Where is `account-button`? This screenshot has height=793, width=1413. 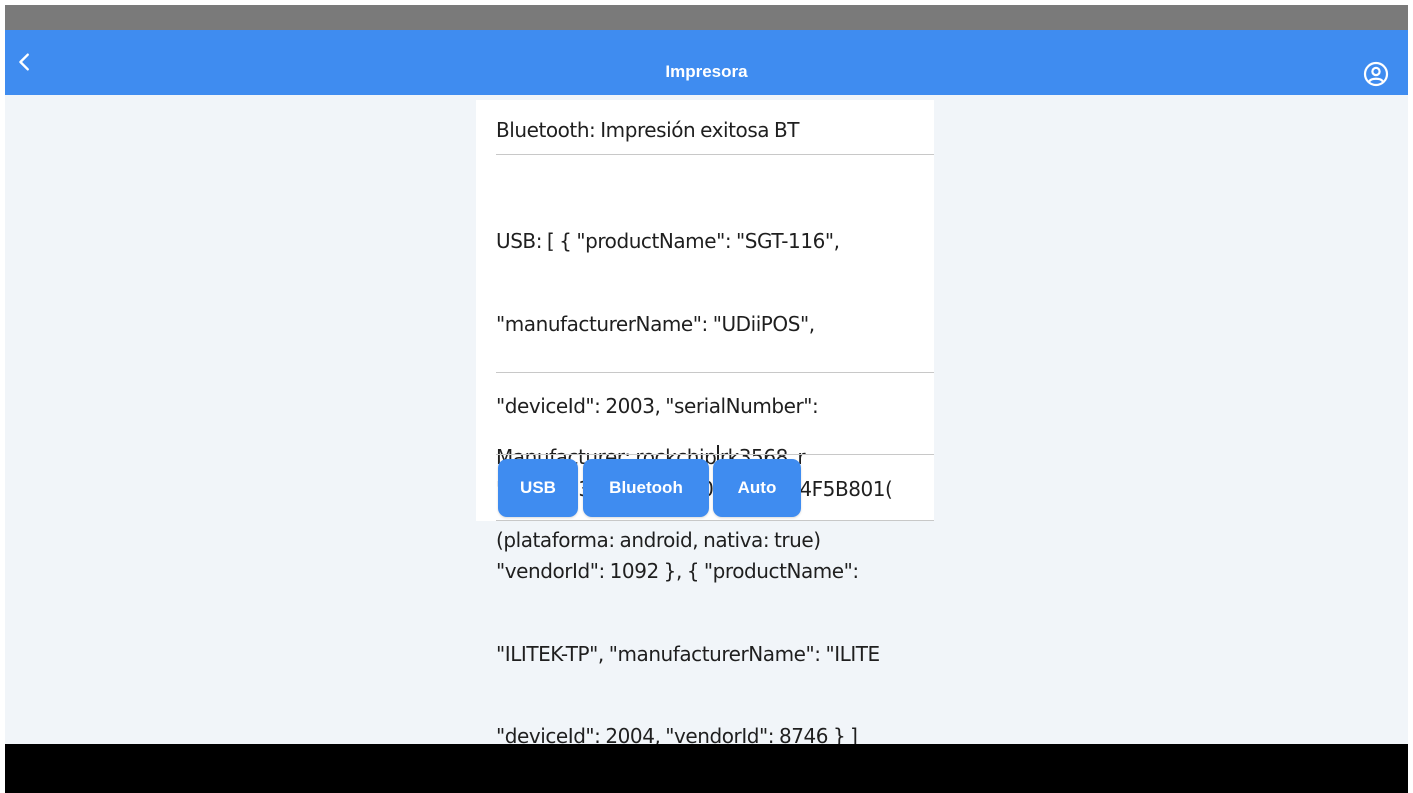 account-button is located at coordinates (1376, 74).